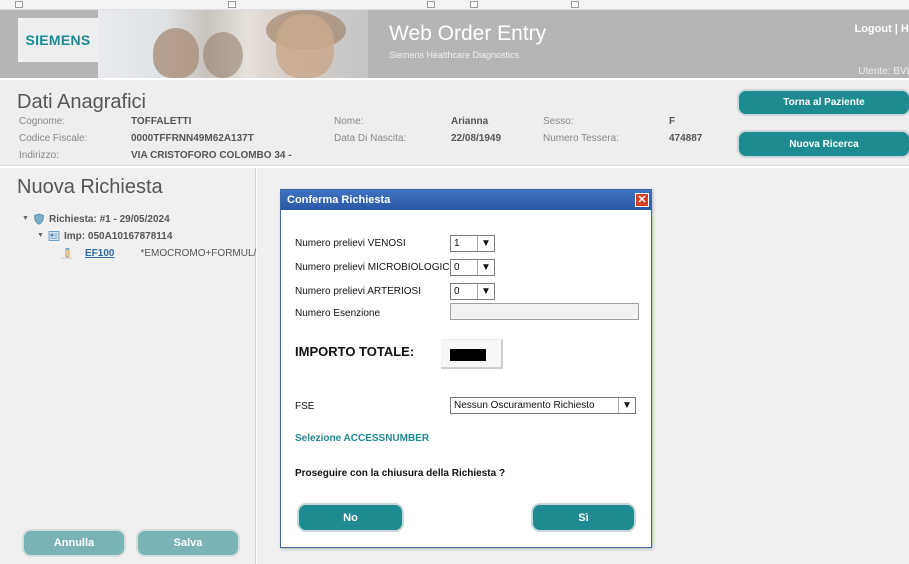 Image resolution: width=909 pixels, height=564 pixels. Describe the element at coordinates (161, 121) in the screenshot. I see `cognome-value: TOFFALETTI` at that location.